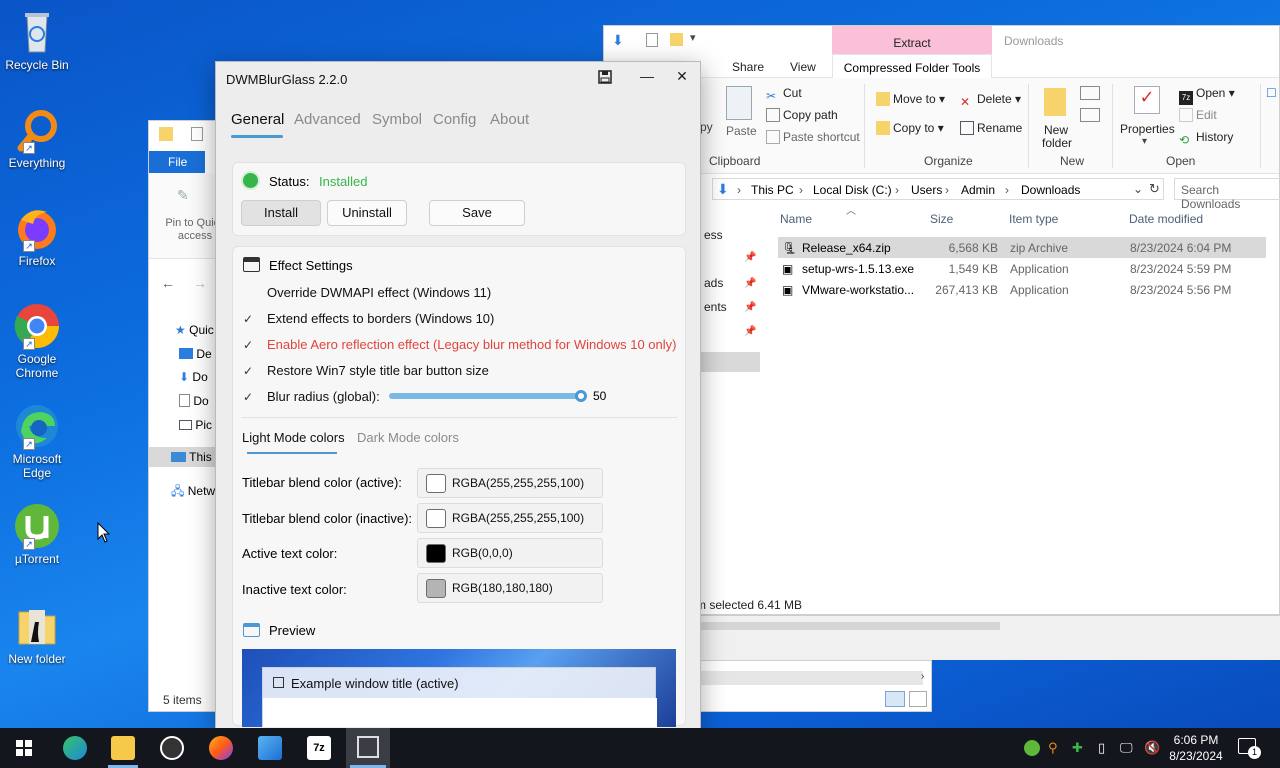  What do you see at coordinates (796, 219) in the screenshot?
I see `column-name: Name` at bounding box center [796, 219].